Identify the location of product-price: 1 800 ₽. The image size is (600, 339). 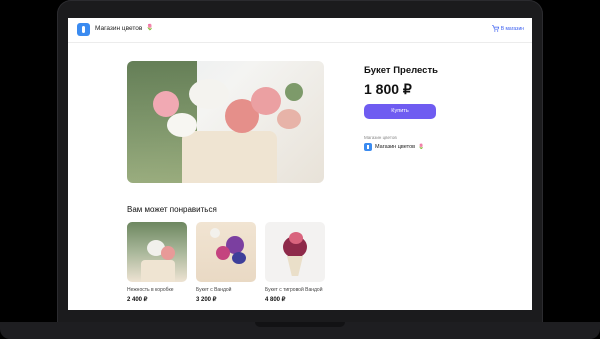
(388, 89).